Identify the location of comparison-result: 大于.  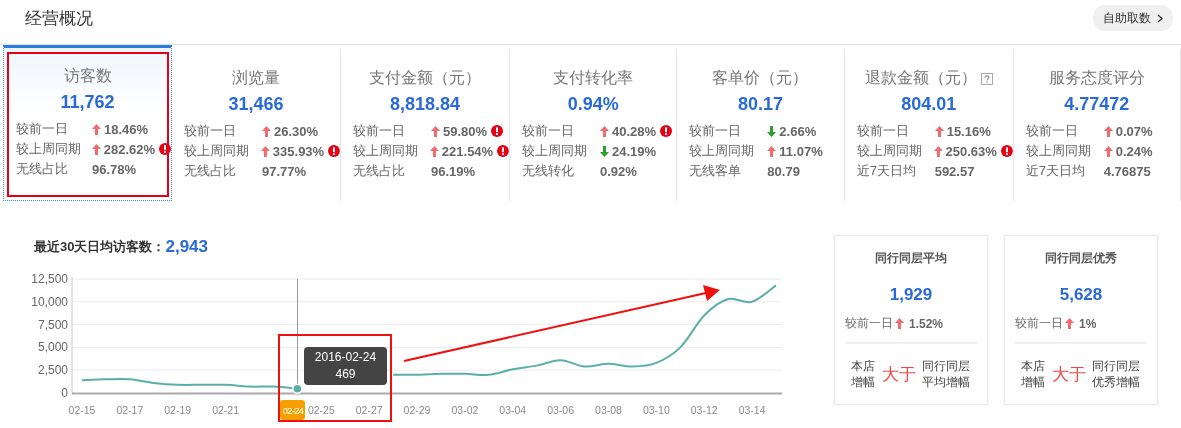
(899, 374).